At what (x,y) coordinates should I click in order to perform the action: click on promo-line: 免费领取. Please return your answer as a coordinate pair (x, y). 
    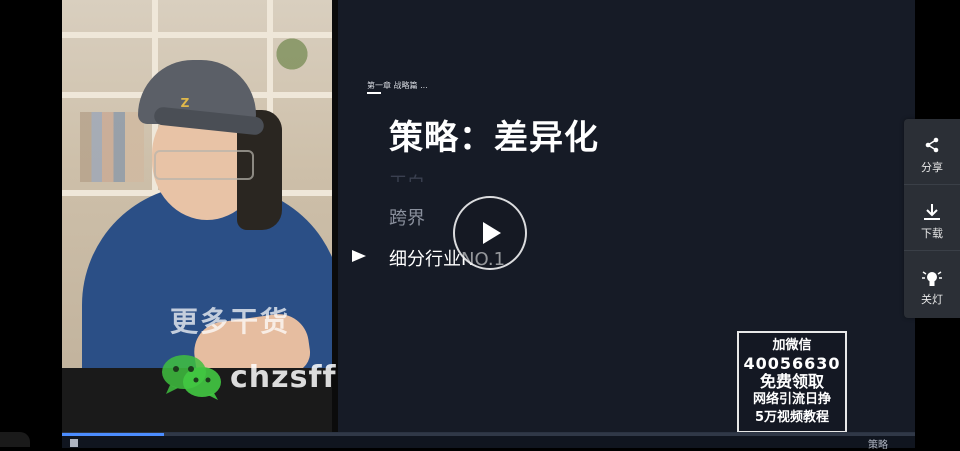
    Looking at the image, I should click on (791, 381).